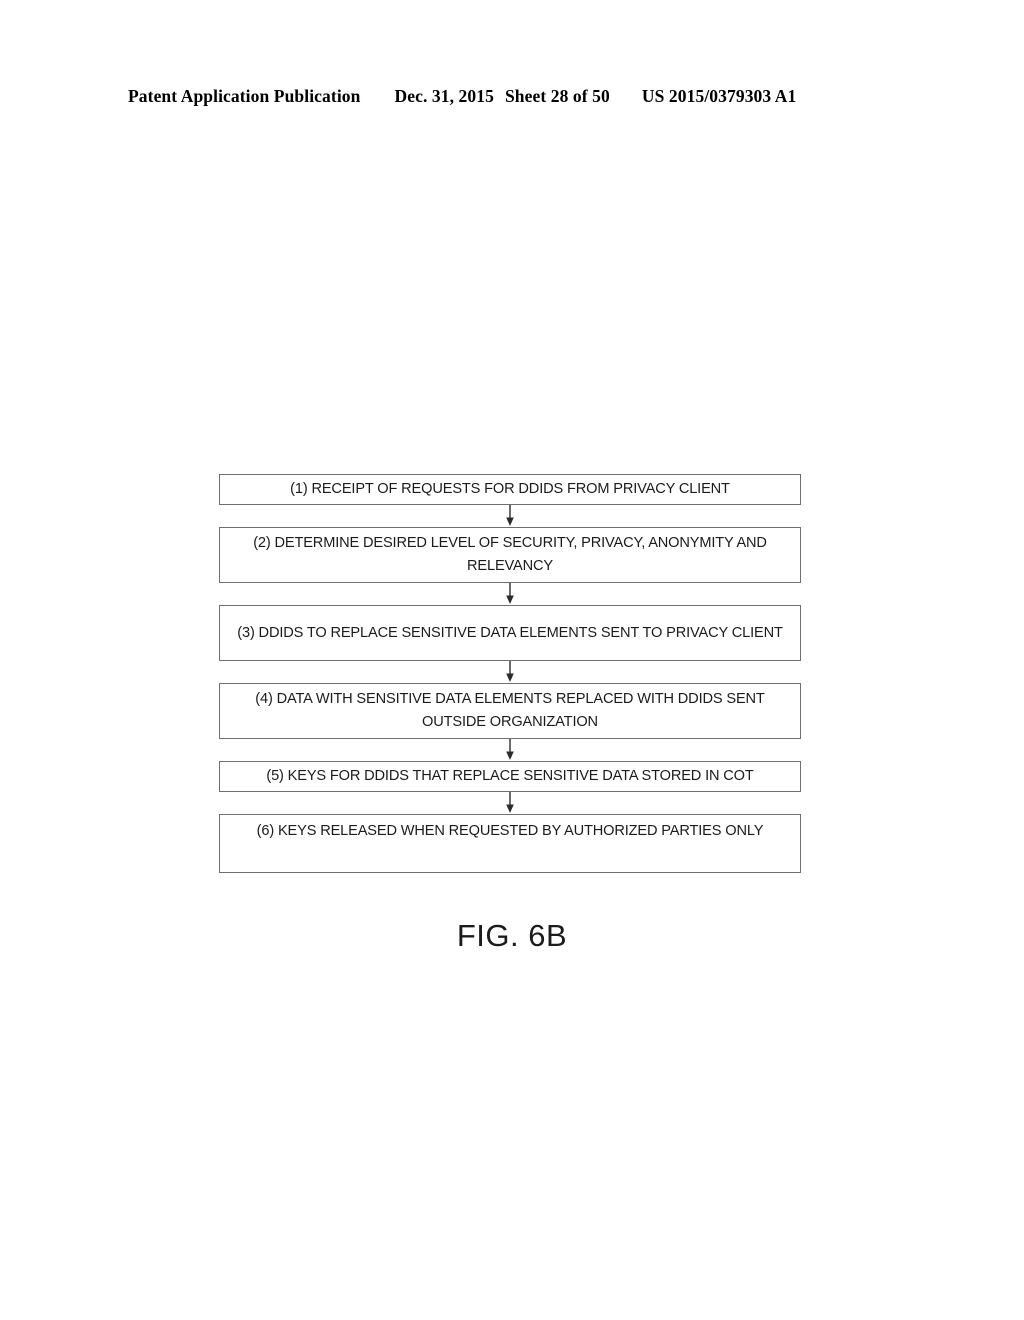 Image resolution: width=1024 pixels, height=1320 pixels. I want to click on figure-caption: FIG. 6B, so click(512, 935).